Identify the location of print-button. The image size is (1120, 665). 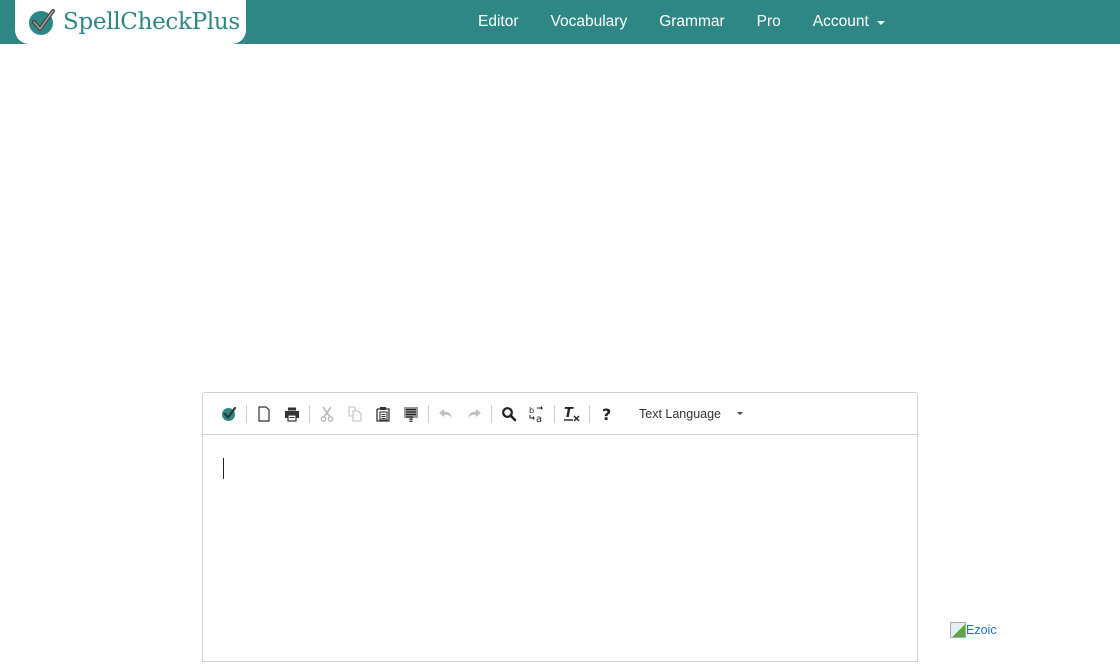
(292, 414).